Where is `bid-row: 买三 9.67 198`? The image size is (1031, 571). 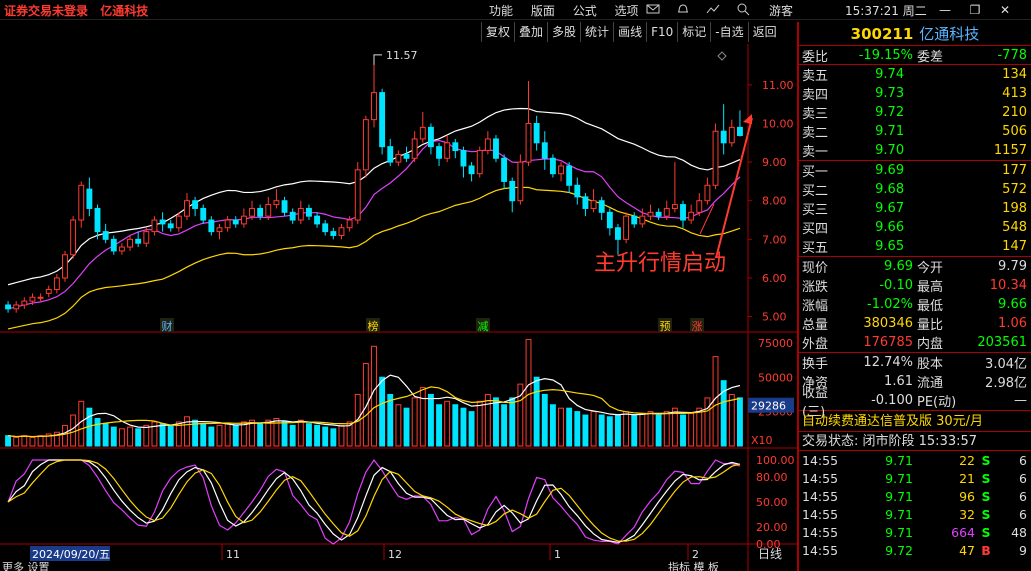
bid-row: 买三 9.67 198 is located at coordinates (915, 208).